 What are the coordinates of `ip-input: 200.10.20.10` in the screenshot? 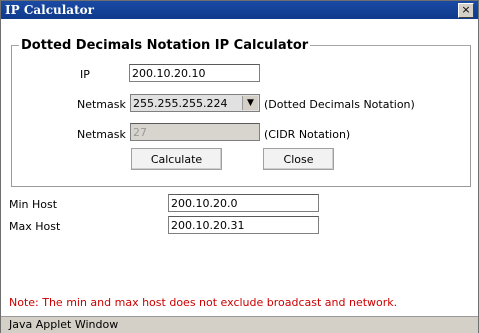 It's located at (194, 73).